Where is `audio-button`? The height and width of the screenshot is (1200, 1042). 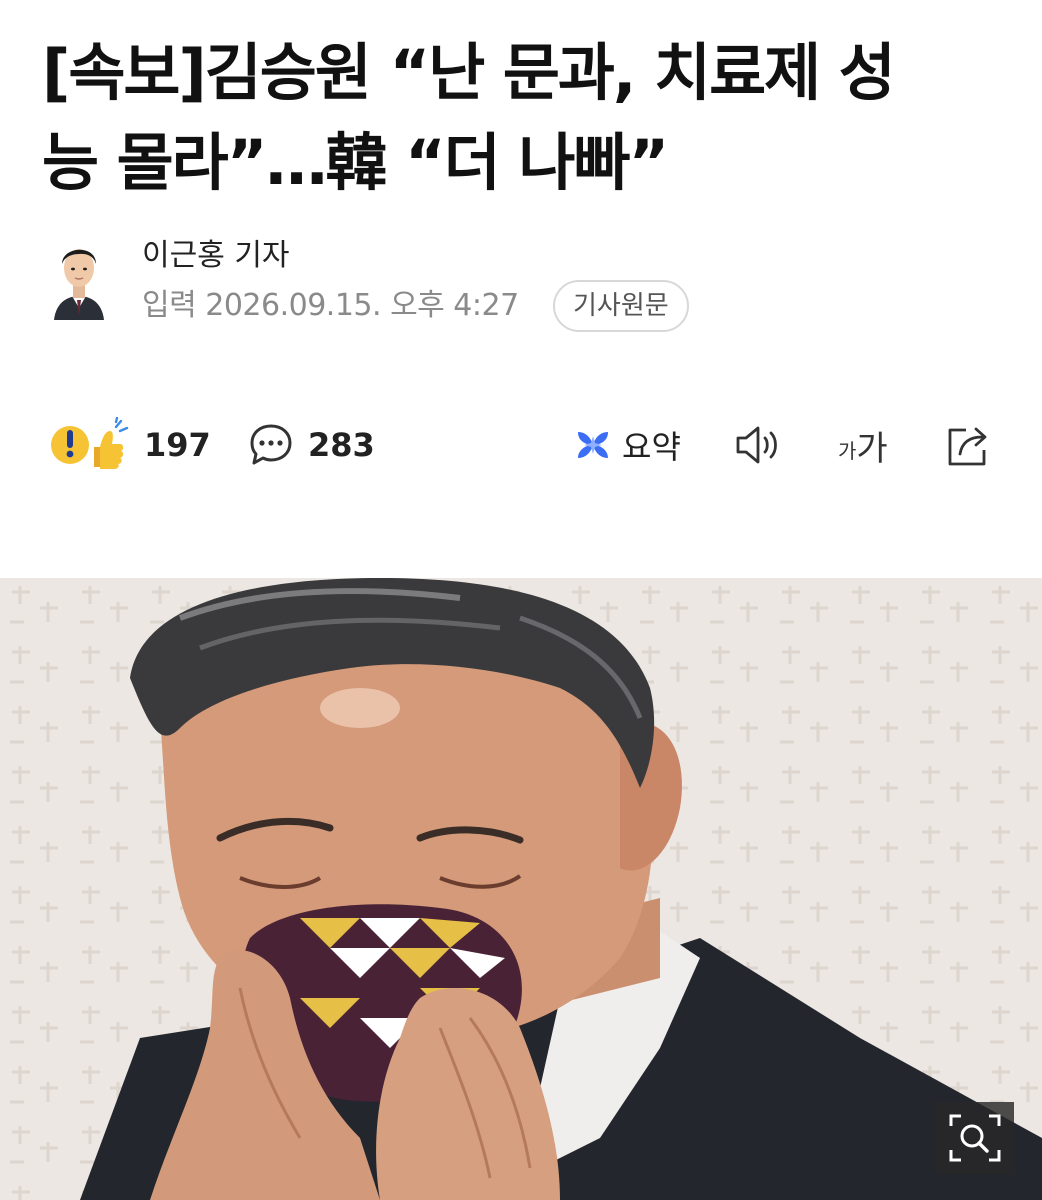
audio-button is located at coordinates (760, 445).